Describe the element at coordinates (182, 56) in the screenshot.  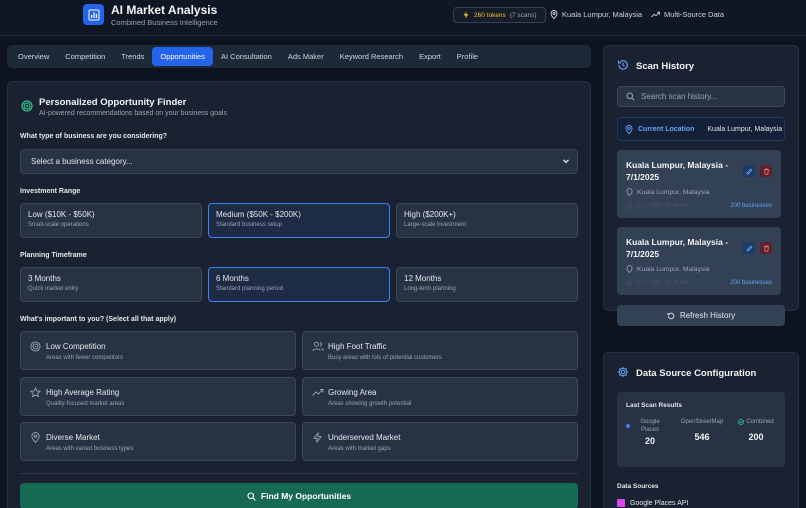
I see `tab-opportunities: Opportunities` at that location.